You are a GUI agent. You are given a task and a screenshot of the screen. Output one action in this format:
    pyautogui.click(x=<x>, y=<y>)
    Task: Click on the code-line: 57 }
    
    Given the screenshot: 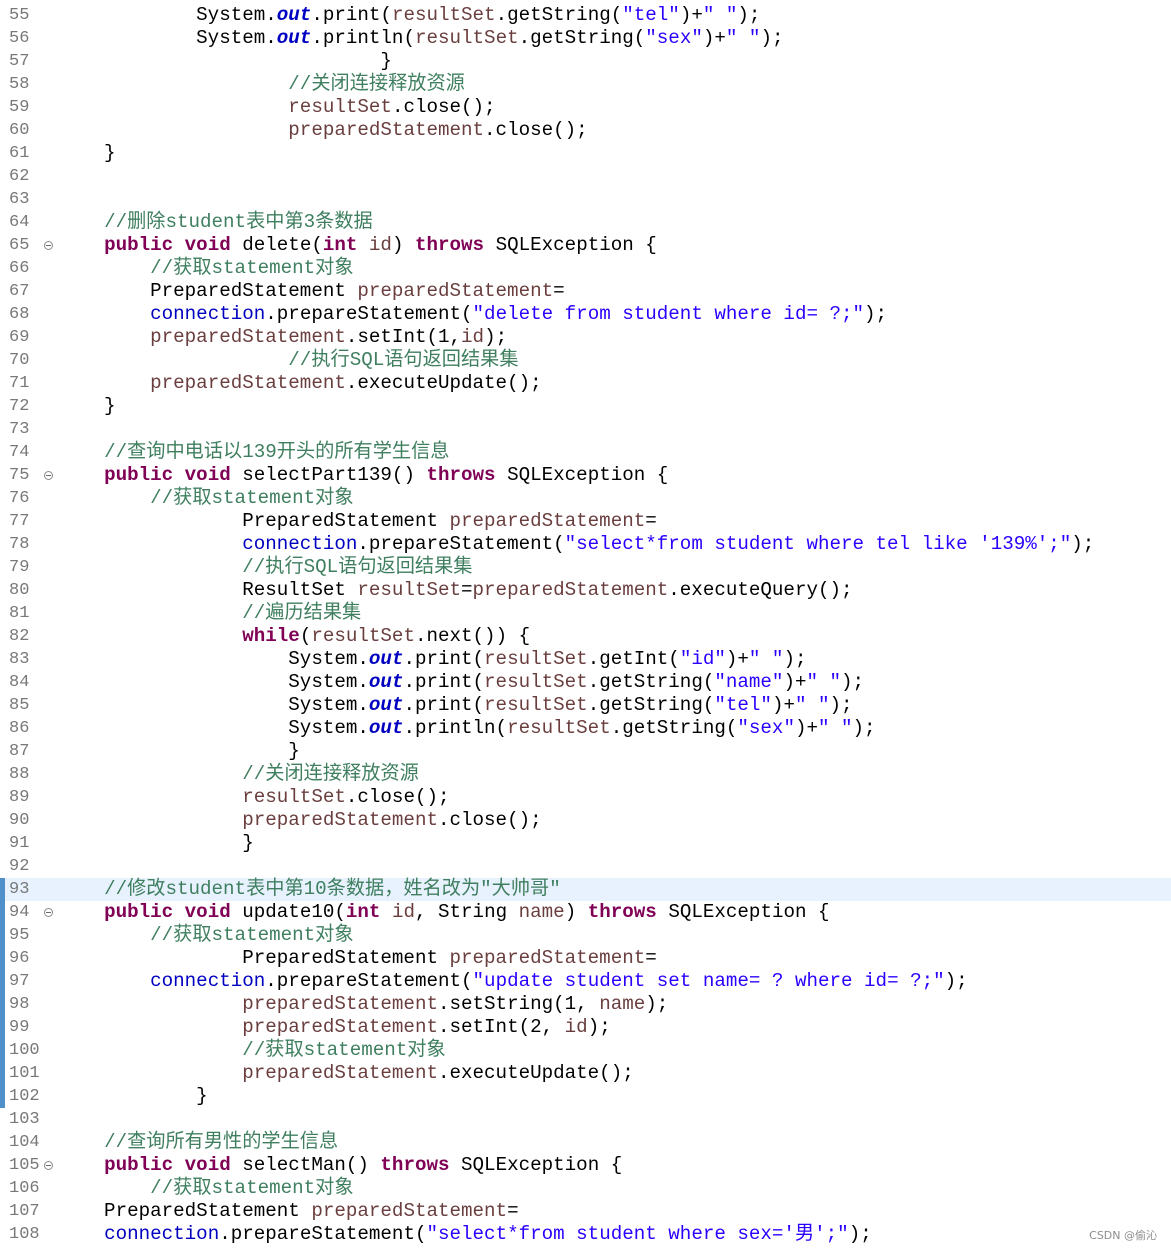 What is the action you would take?
    pyautogui.click(x=585, y=61)
    